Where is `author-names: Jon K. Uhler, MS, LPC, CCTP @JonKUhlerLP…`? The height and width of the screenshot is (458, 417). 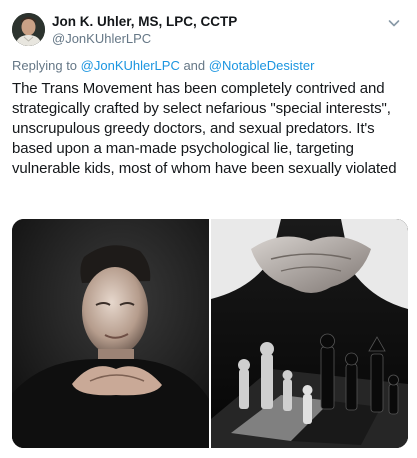 author-names: Jon K. Uhler, MS, LPC, CCTP @JonKUhlerLP… is located at coordinates (144, 30).